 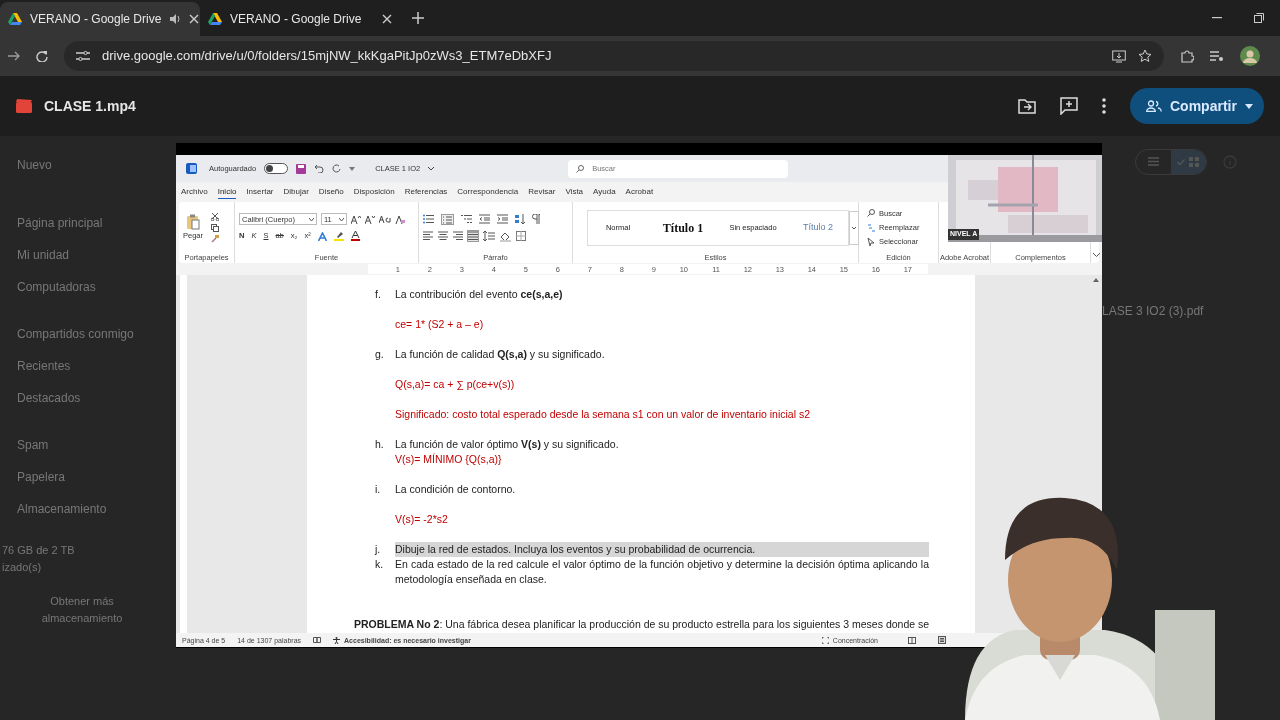 I want to click on align-right-icon, so click(x=458, y=236).